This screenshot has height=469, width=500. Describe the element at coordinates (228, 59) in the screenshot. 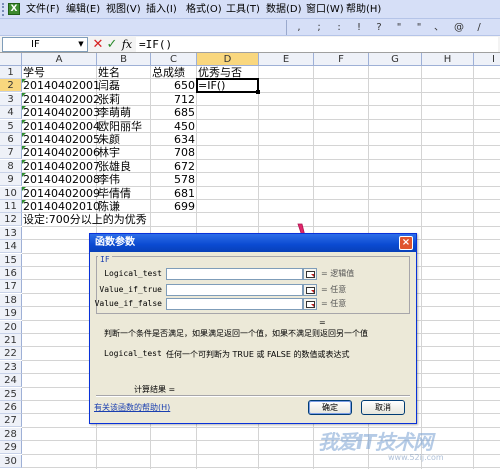

I see `column-header-d: D` at that location.